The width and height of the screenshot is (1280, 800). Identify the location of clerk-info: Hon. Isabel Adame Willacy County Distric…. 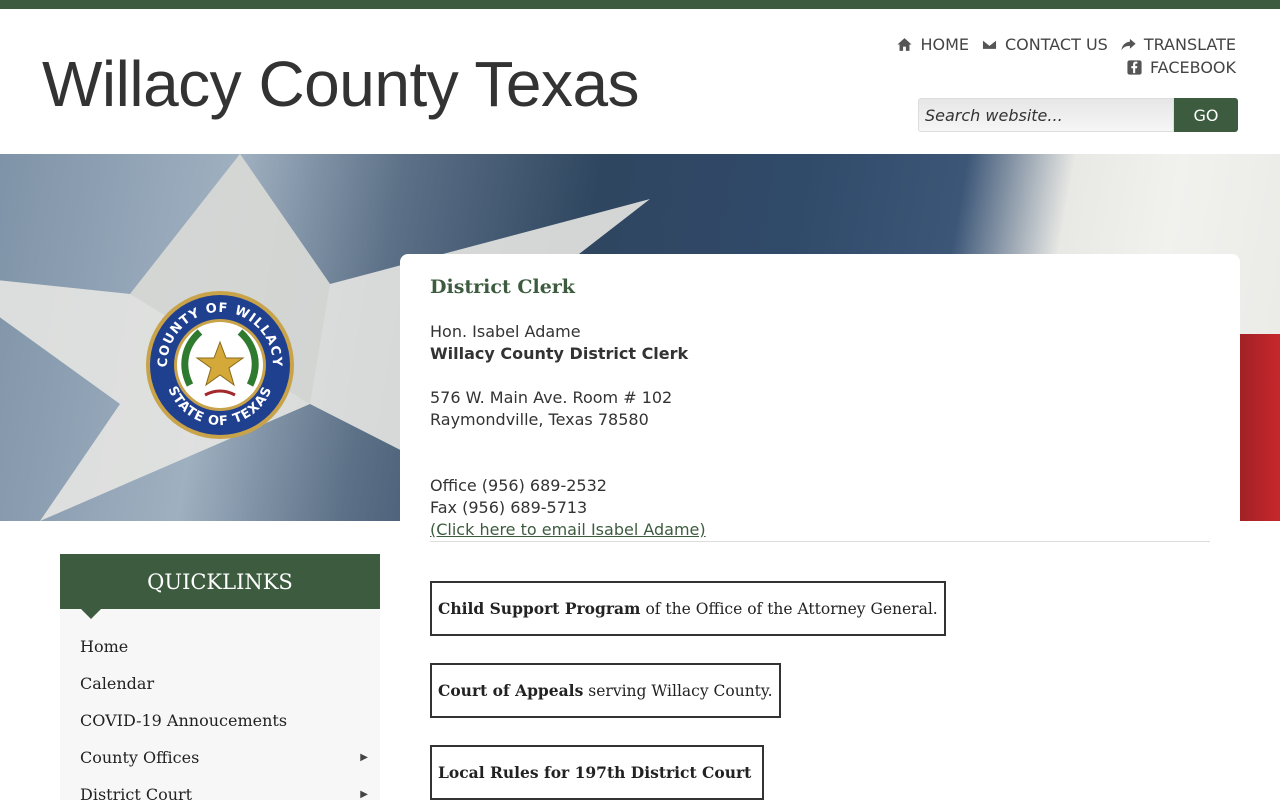
(568, 431).